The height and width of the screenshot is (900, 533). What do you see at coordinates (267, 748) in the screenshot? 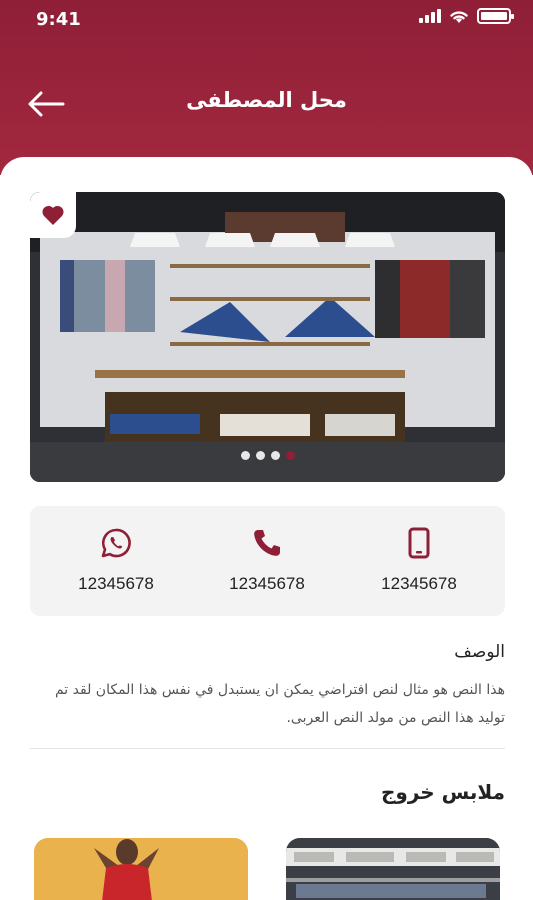
I see `divider` at bounding box center [267, 748].